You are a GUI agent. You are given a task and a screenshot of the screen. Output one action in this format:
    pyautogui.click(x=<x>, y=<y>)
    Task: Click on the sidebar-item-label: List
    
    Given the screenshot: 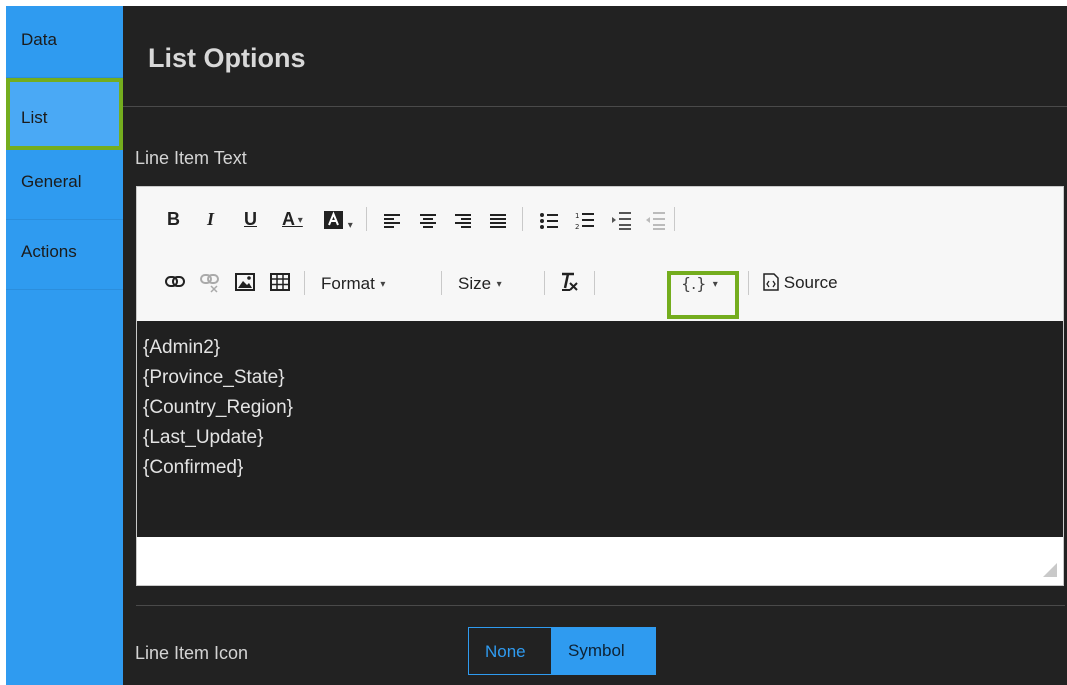 What is the action you would take?
    pyautogui.click(x=34, y=117)
    